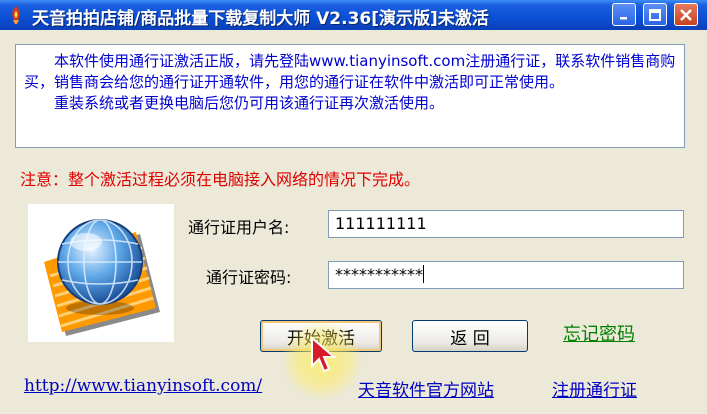 Image resolution: width=707 pixels, height=414 pixels. Describe the element at coordinates (143, 386) in the screenshot. I see `website-url-link: http://www.tianyinsoft.com/` at that location.